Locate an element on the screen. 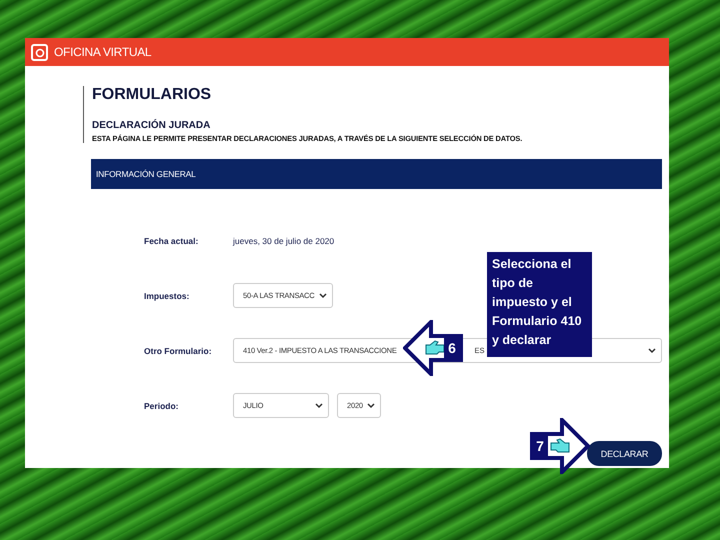  instruction-note: Selecciona el tipo de impuesto y el Formulario 410 y declarar is located at coordinates (539, 304).